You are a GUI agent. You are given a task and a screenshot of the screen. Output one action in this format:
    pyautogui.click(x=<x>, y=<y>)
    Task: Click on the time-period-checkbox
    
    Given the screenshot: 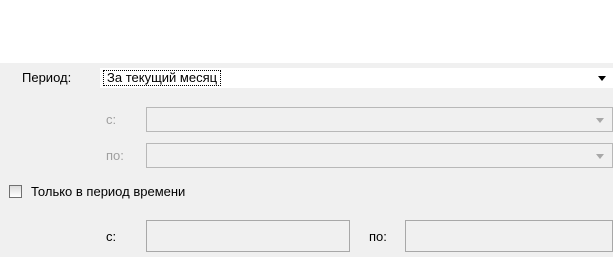 What is the action you would take?
    pyautogui.click(x=15, y=191)
    